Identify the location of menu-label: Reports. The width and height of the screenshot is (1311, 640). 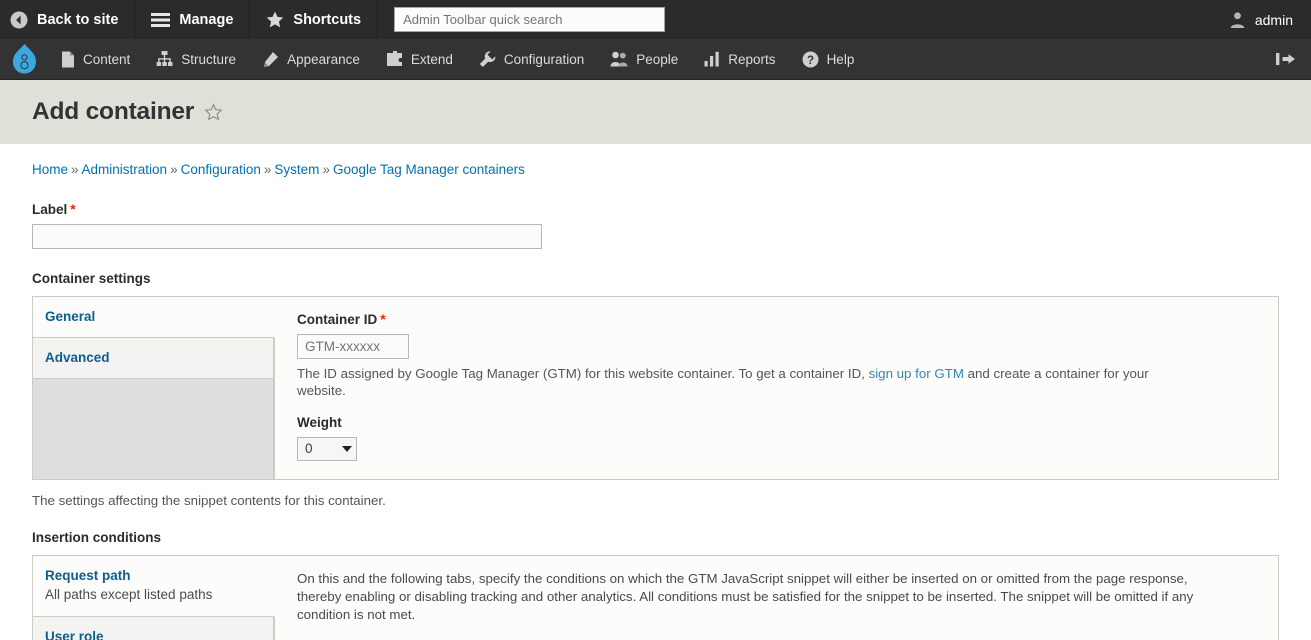
(752, 59).